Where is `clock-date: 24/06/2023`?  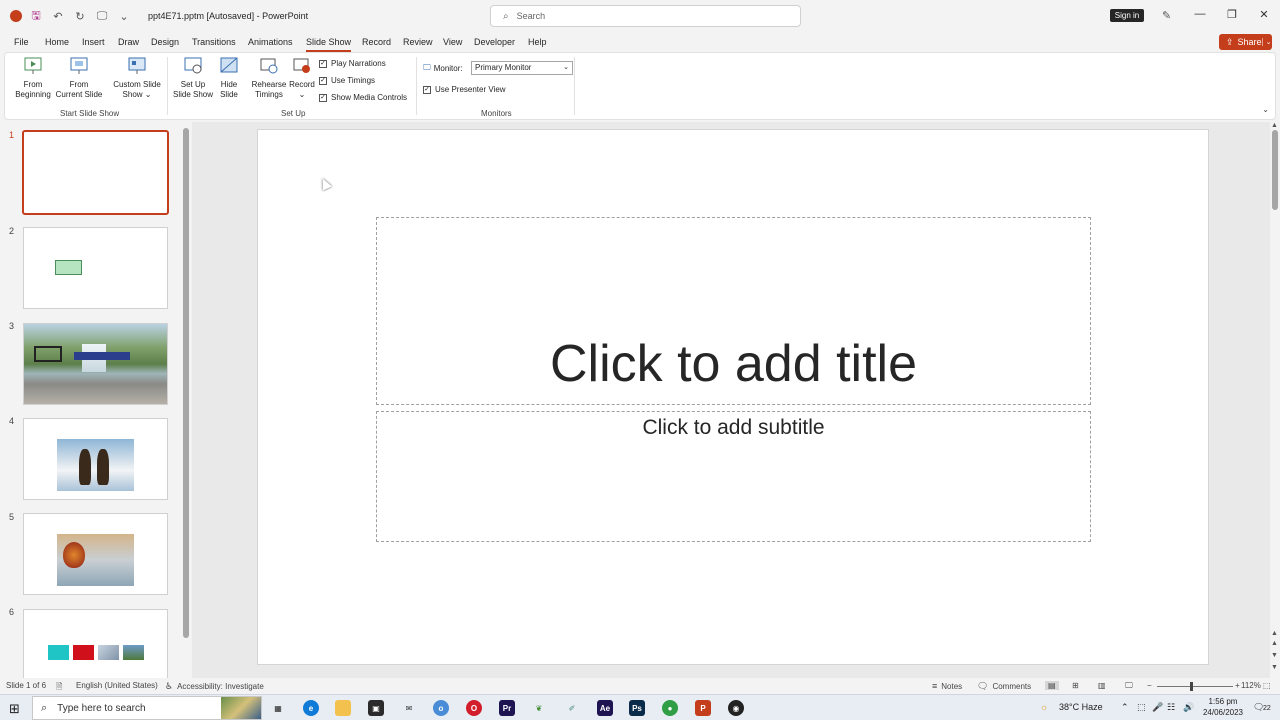
clock-date: 24/06/2023 is located at coordinates (1223, 712).